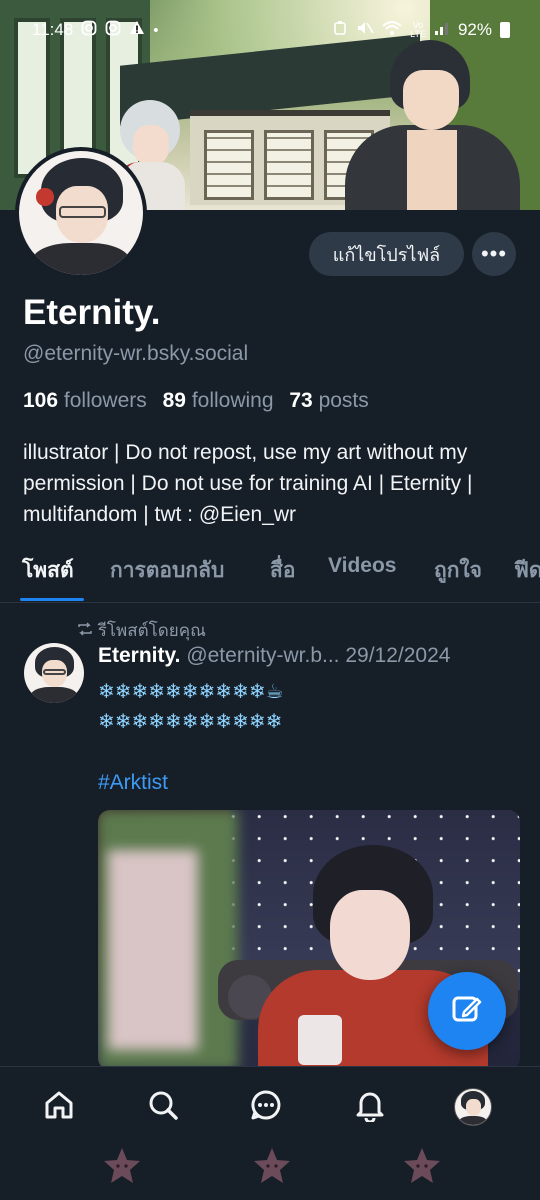 The image size is (540, 1200). I want to click on post-author-name: Eternity., so click(139, 655).